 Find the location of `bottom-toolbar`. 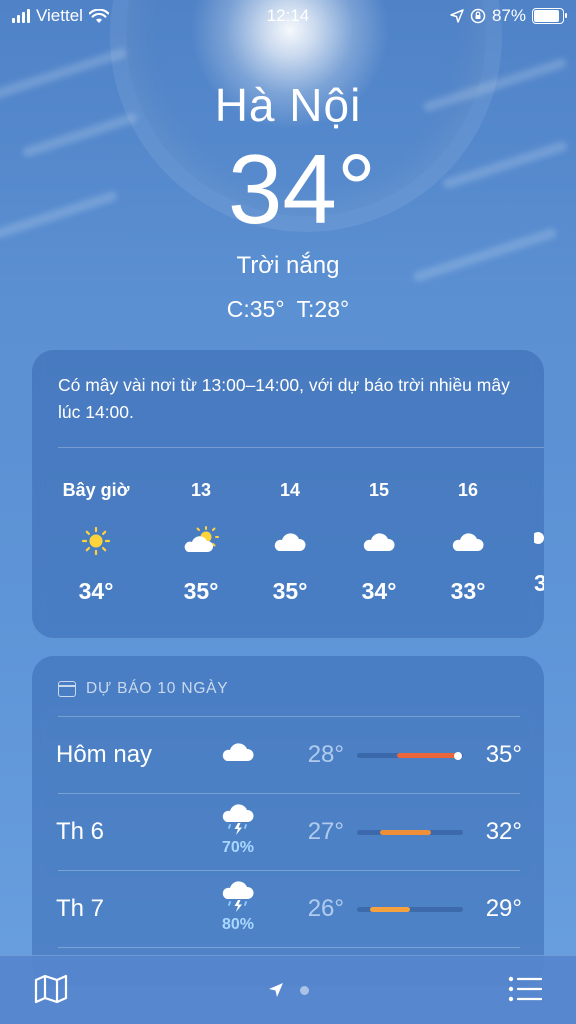

bottom-toolbar is located at coordinates (288, 989).